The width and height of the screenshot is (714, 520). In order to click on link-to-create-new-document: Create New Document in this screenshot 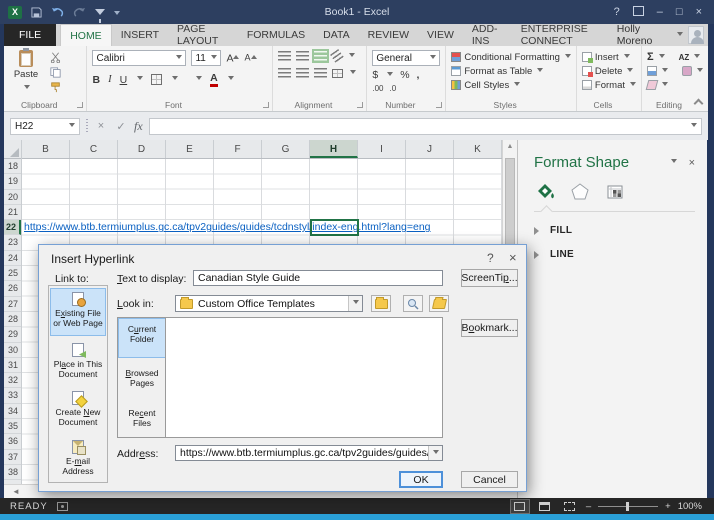, I will do `click(78, 409)`.